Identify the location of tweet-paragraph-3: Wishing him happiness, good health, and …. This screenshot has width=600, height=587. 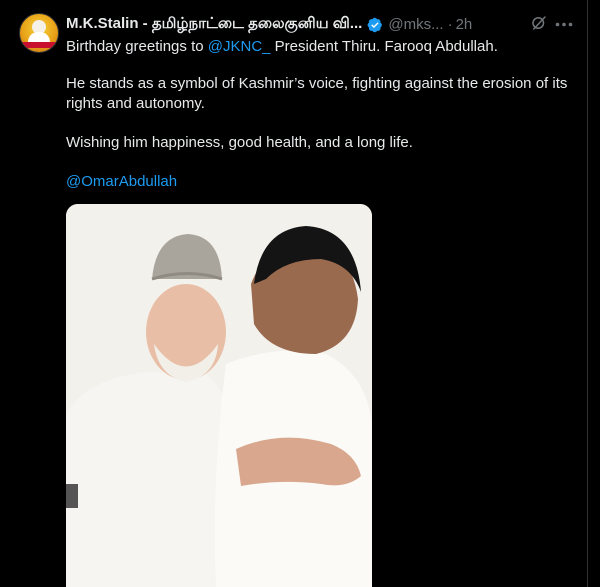
(239, 142).